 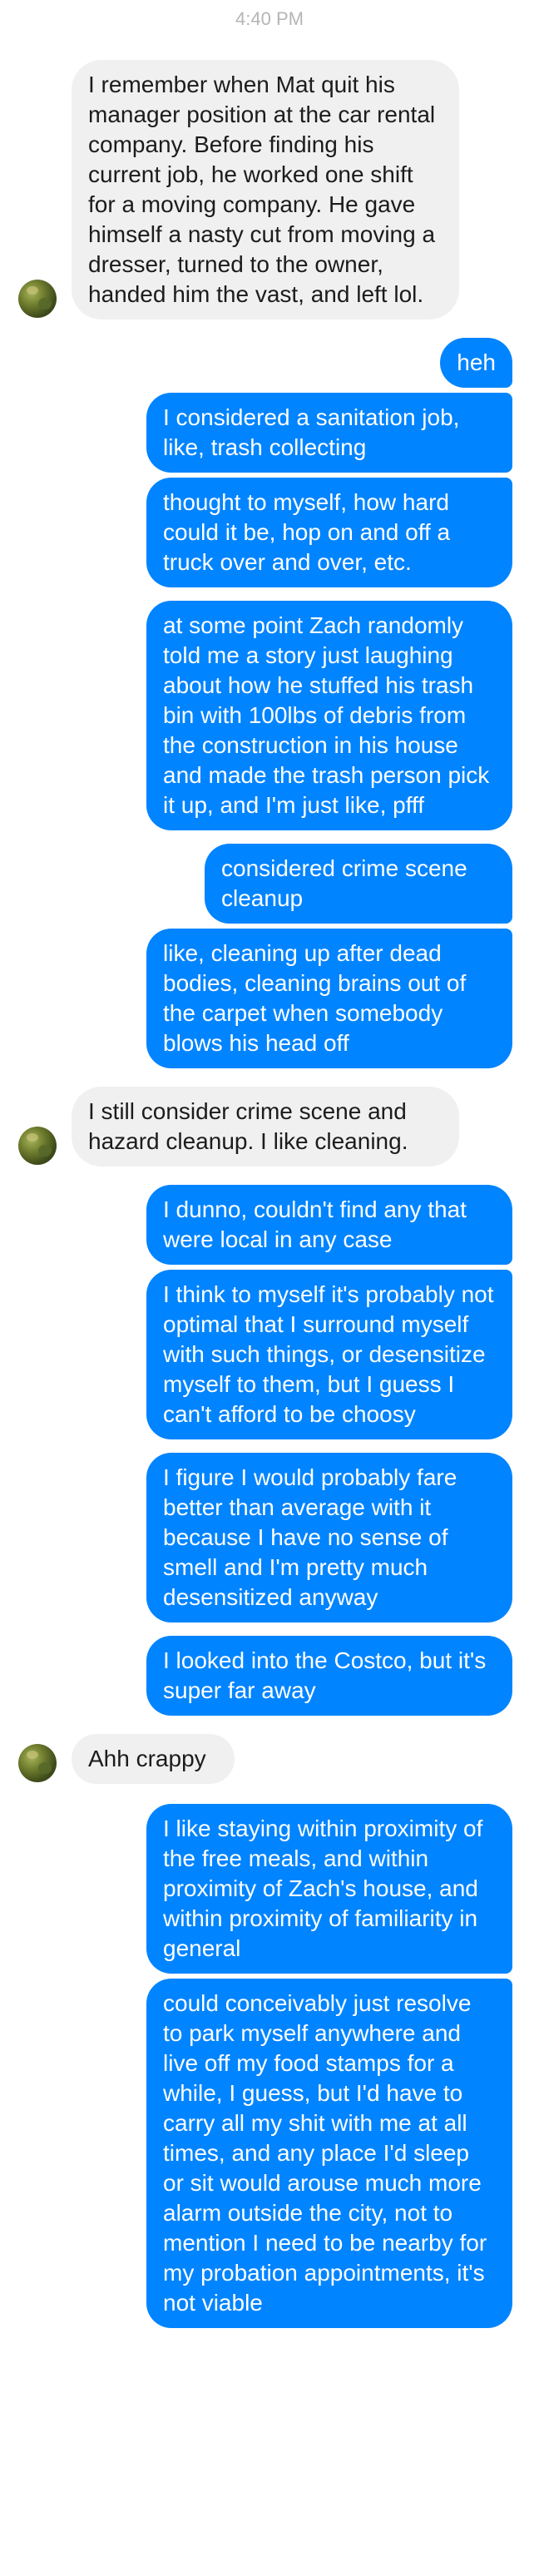 What do you see at coordinates (476, 363) in the screenshot?
I see `message-bubble-outgoing: heh` at bounding box center [476, 363].